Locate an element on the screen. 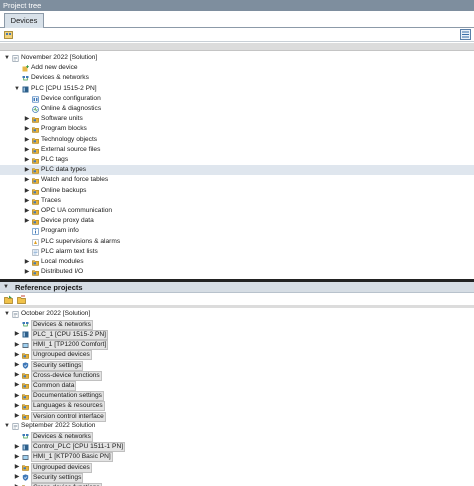 The width and height of the screenshot is (474, 486). close-reference-project-icon is located at coordinates (21, 299).